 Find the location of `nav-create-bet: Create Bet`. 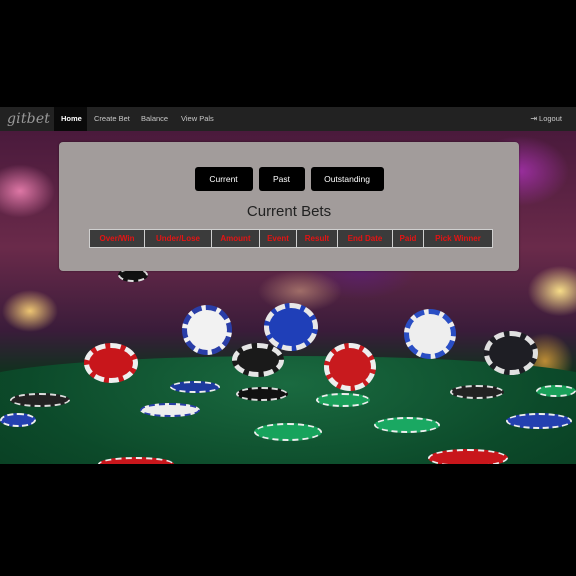

nav-create-bet: Create Bet is located at coordinates (112, 119).